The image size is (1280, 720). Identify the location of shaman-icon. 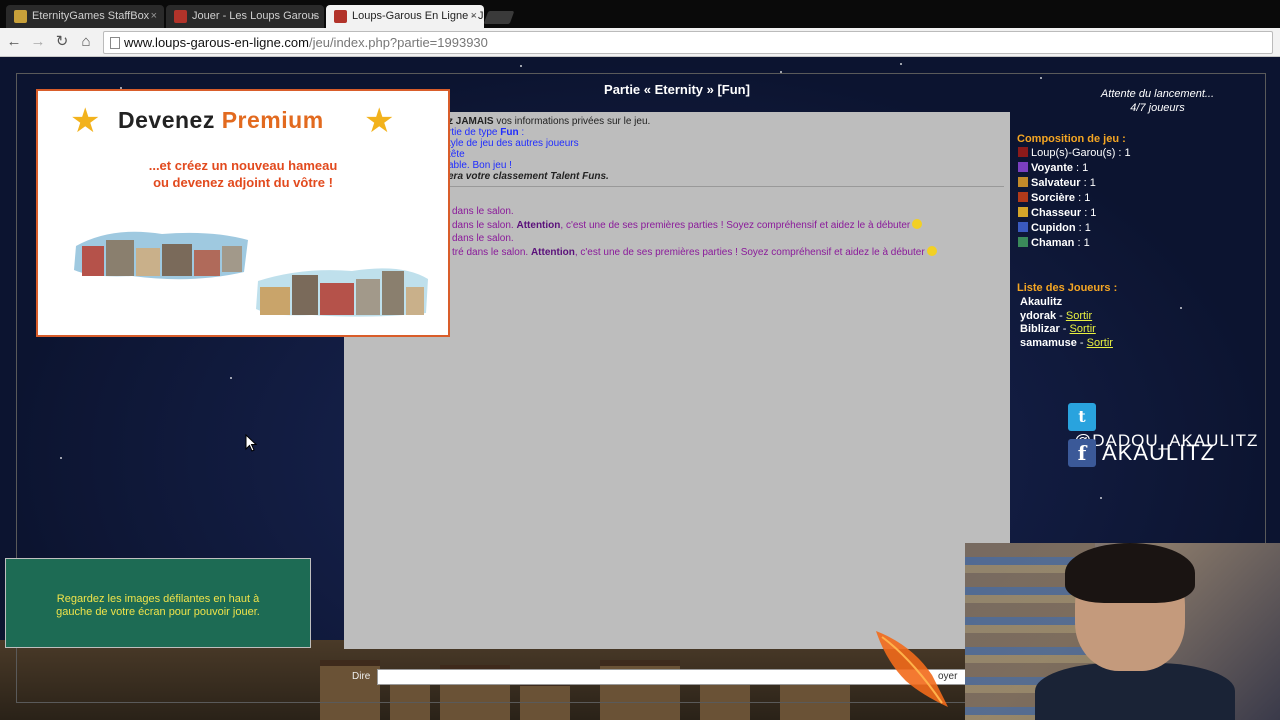
(1023, 242).